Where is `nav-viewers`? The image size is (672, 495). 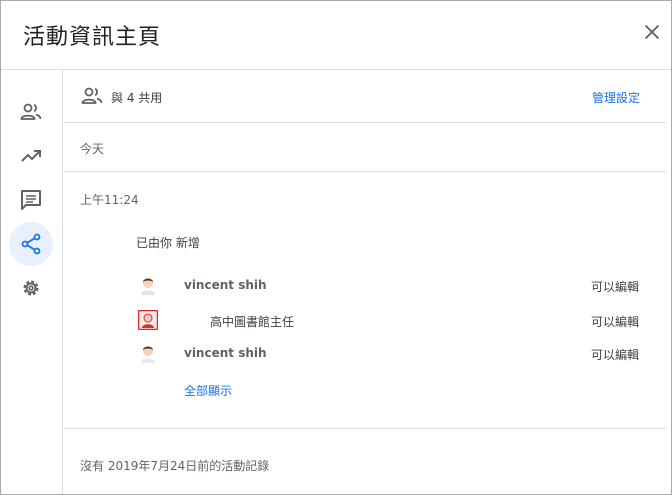
nav-viewers is located at coordinates (31, 112).